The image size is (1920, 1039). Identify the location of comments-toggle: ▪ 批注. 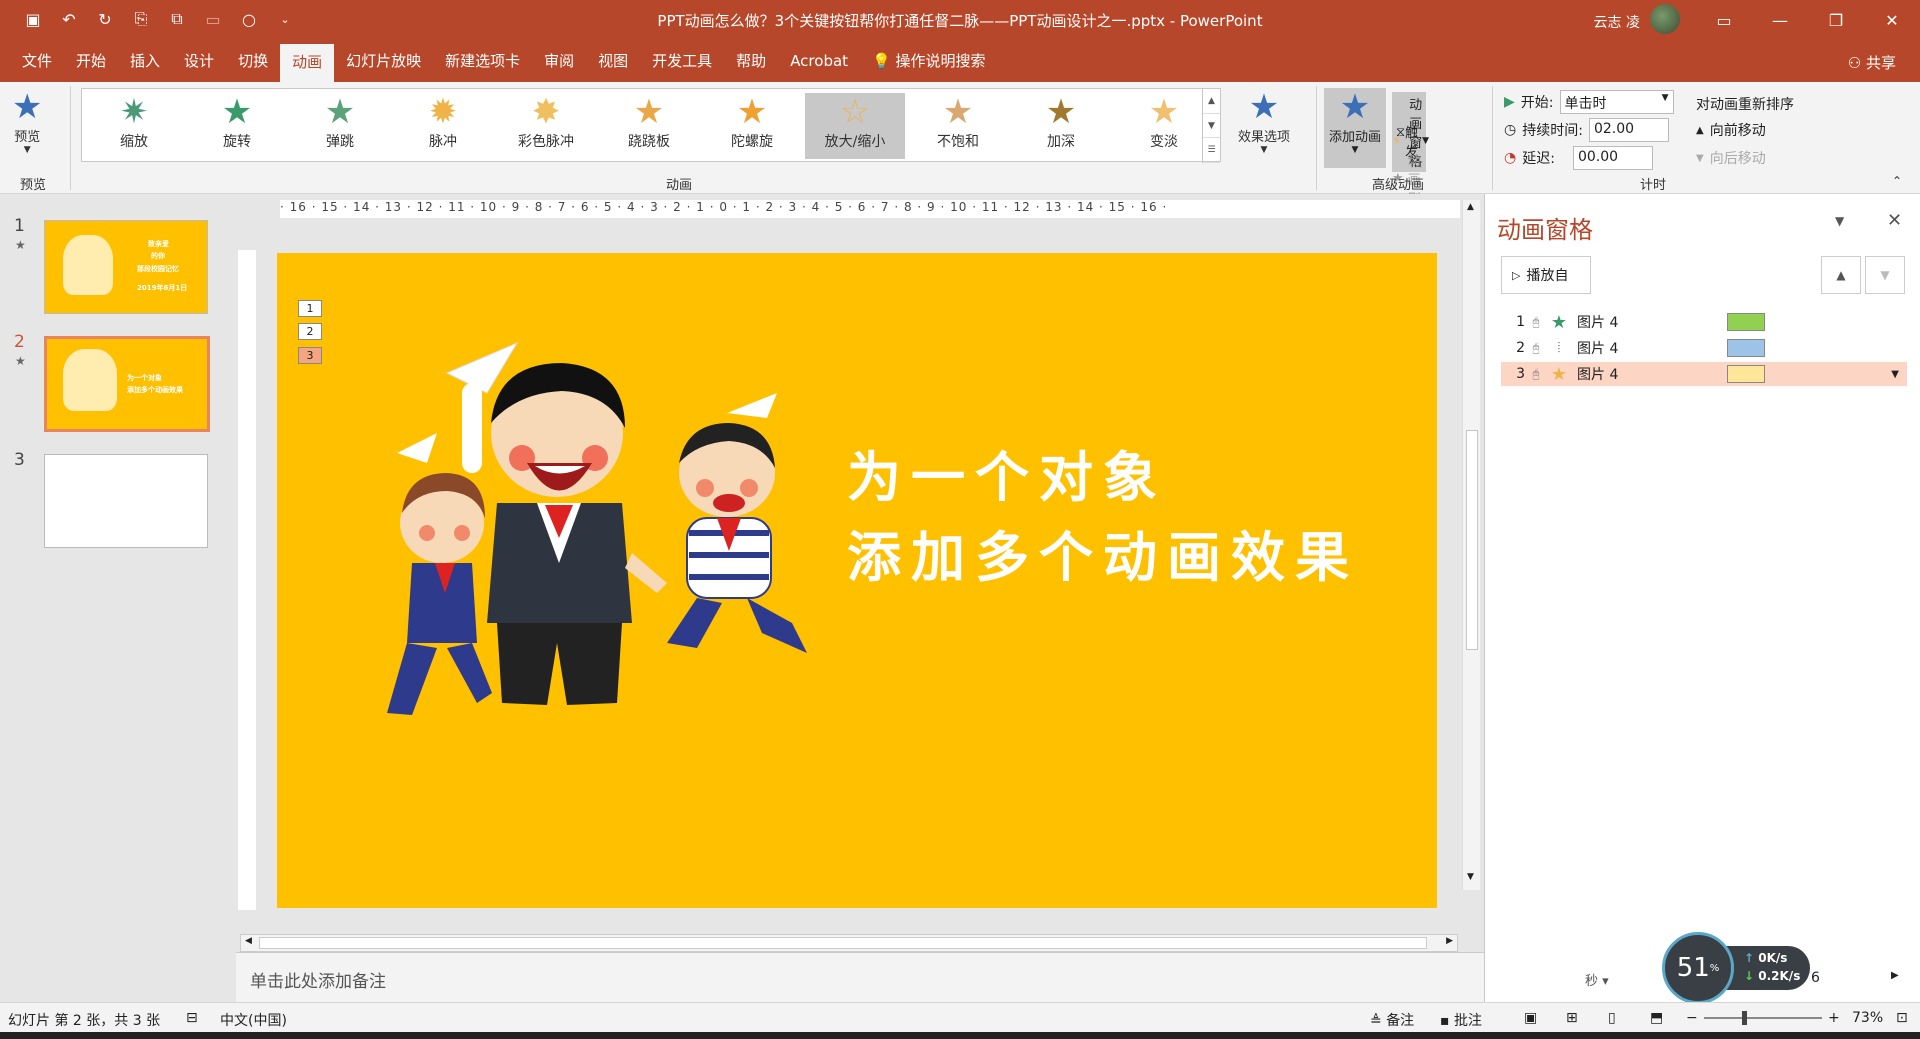
(1461, 1020).